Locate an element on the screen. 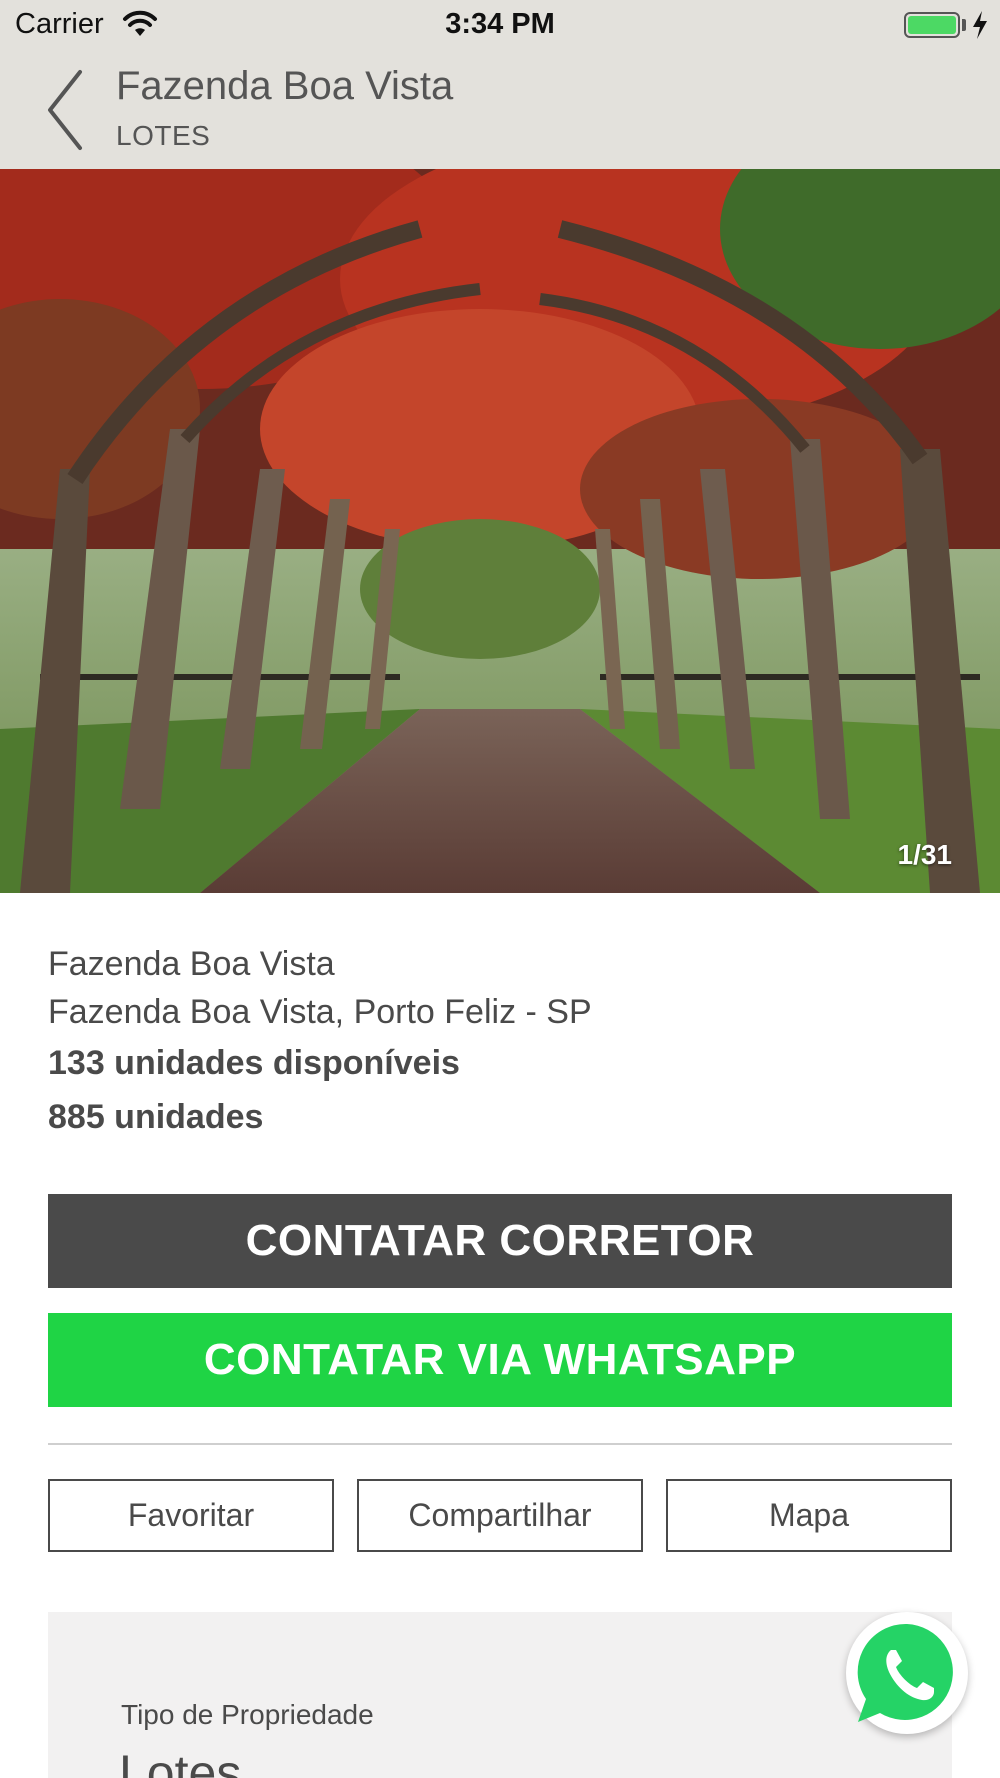 Image resolution: width=1000 pixels, height=1778 pixels. whatsapp-floating-button is located at coordinates (907, 1673).